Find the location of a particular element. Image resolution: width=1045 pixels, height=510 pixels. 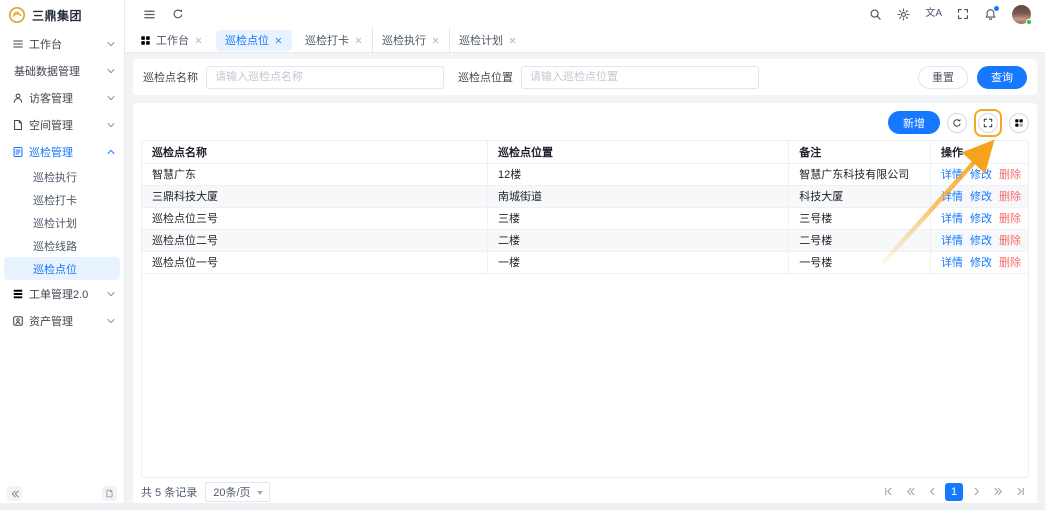

prev-group-button is located at coordinates (910, 492).